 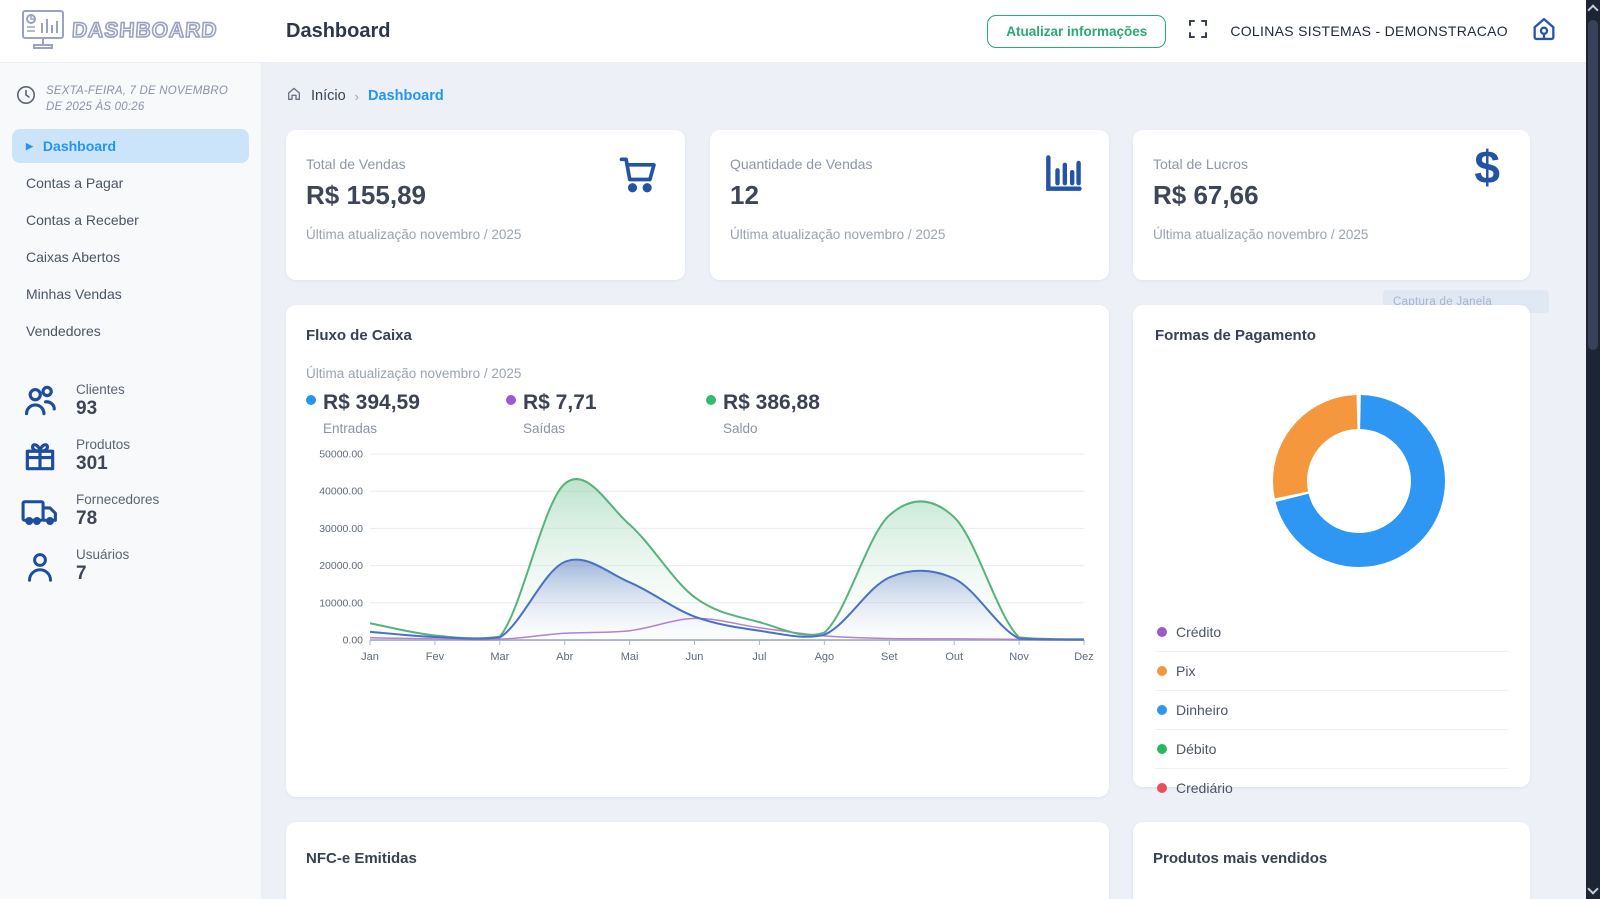 I want to click on card-value: 12, so click(x=744, y=195).